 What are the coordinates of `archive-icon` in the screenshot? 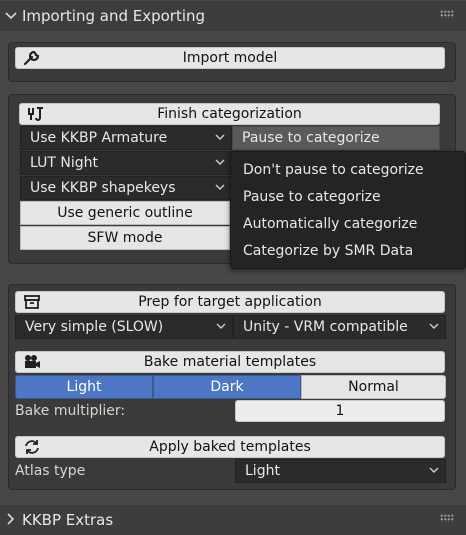 It's located at (32, 302).